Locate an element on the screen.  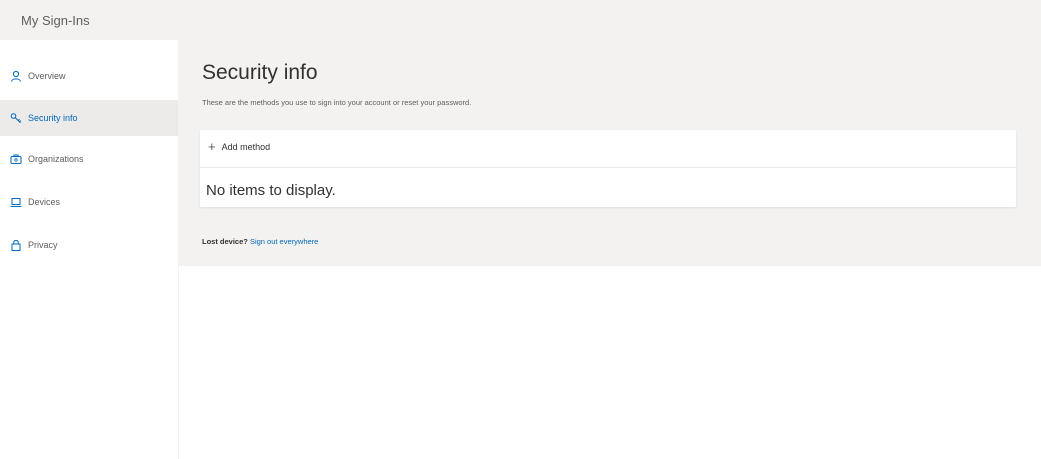
add-method-button: + Add method is located at coordinates (239, 146).